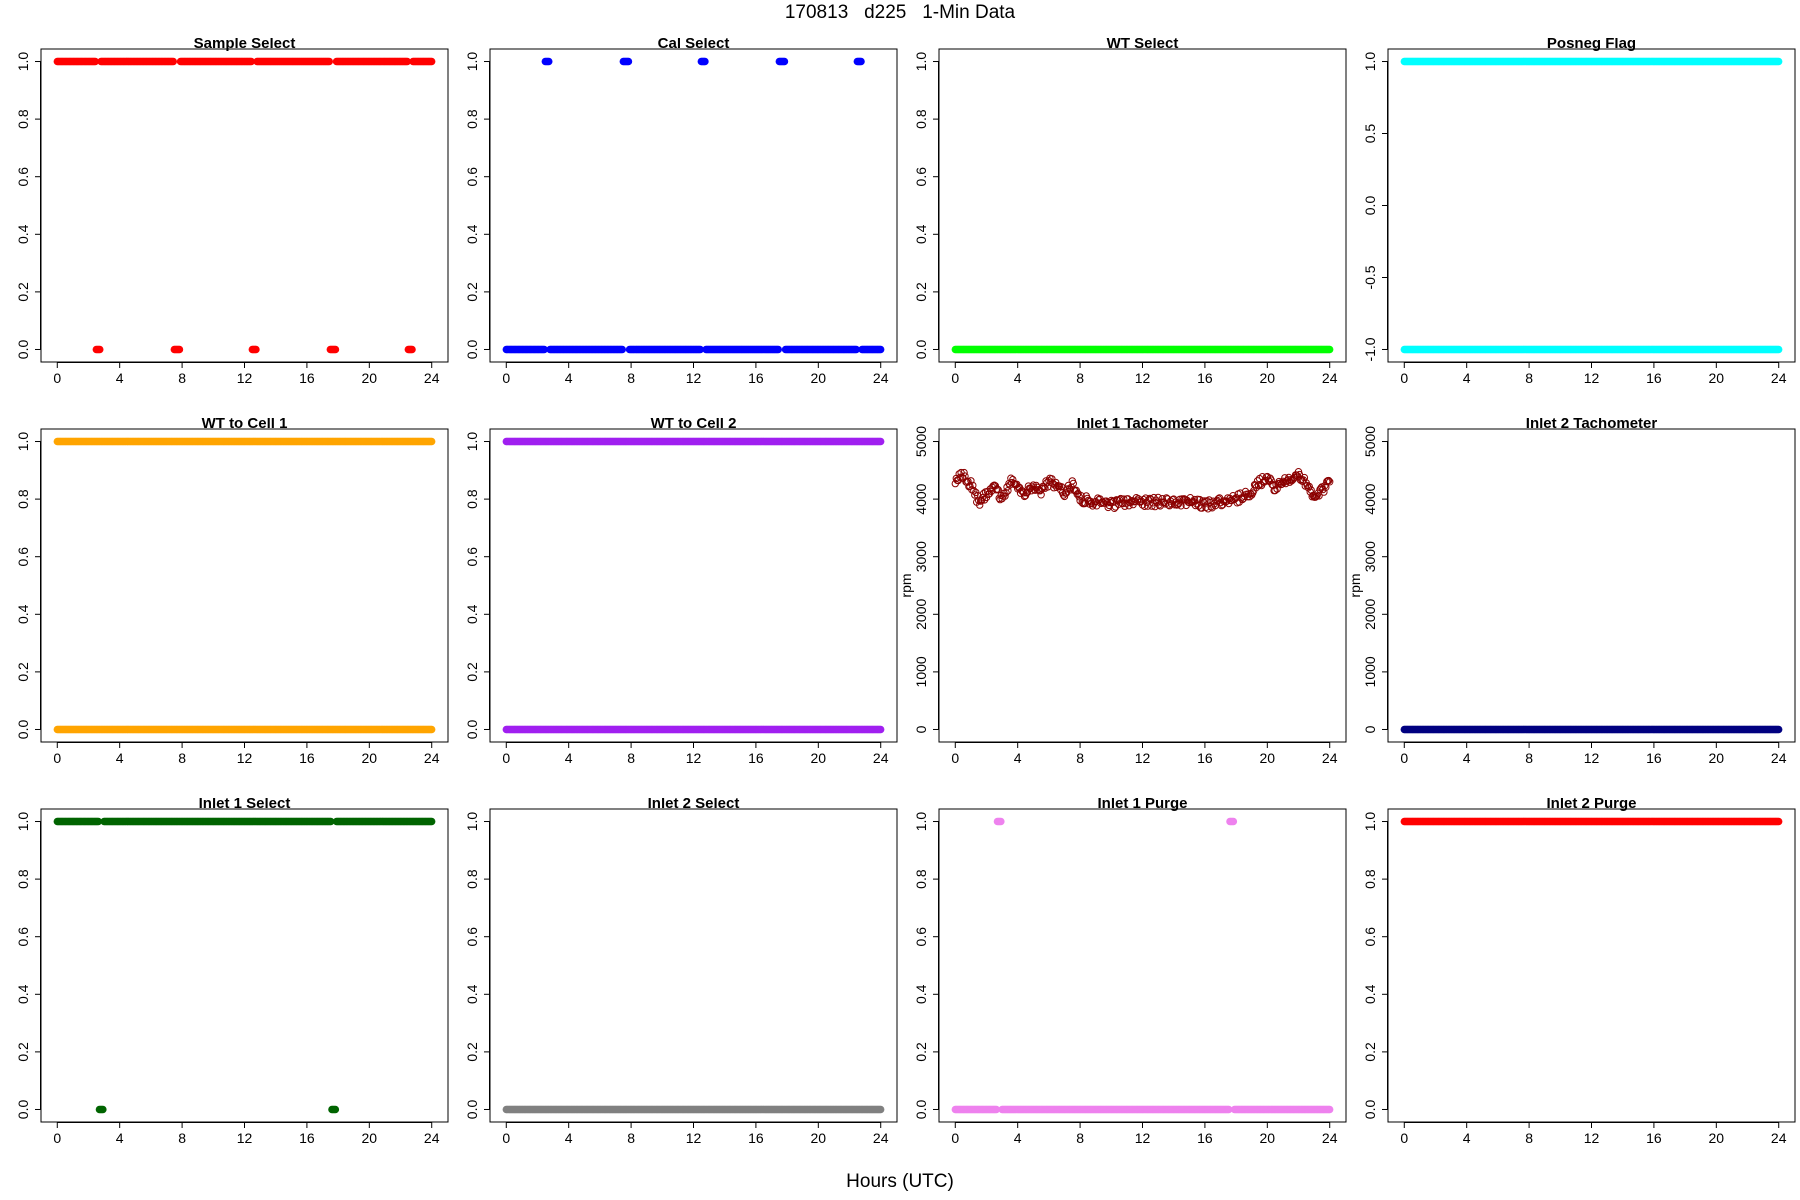  I want to click on panel-title: WT Select, so click(1143, 45).